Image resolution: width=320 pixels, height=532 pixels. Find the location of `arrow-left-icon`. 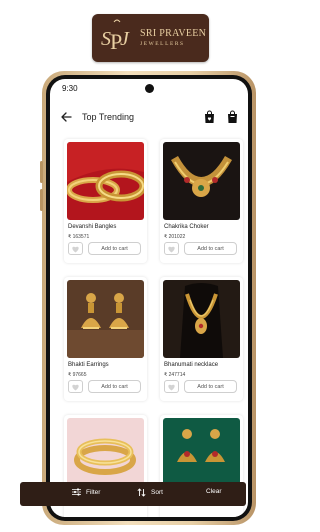

arrow-left-icon is located at coordinates (66, 117).